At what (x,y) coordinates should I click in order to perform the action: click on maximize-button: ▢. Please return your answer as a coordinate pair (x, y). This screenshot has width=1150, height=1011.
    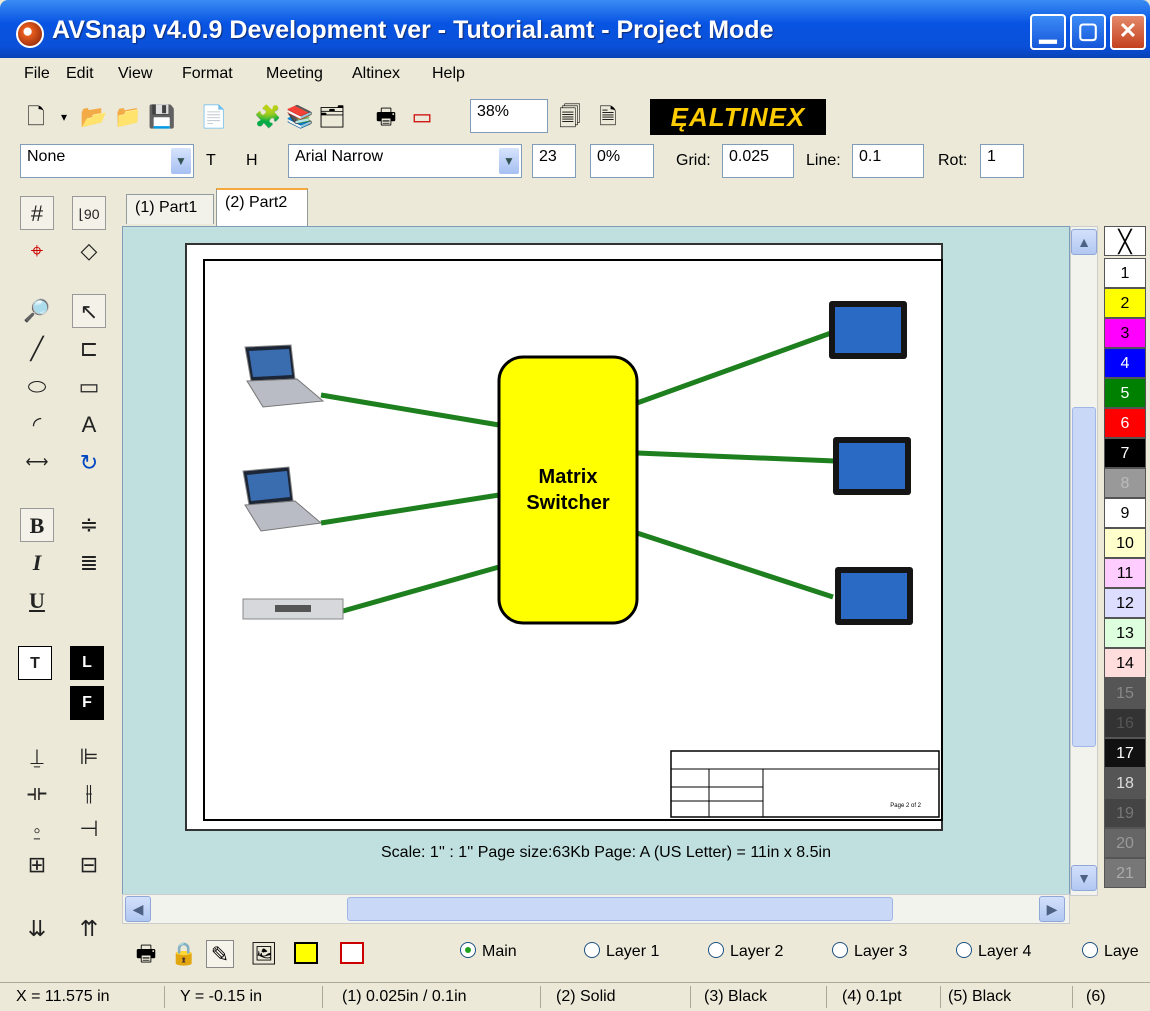
    Looking at the image, I should click on (1088, 32).